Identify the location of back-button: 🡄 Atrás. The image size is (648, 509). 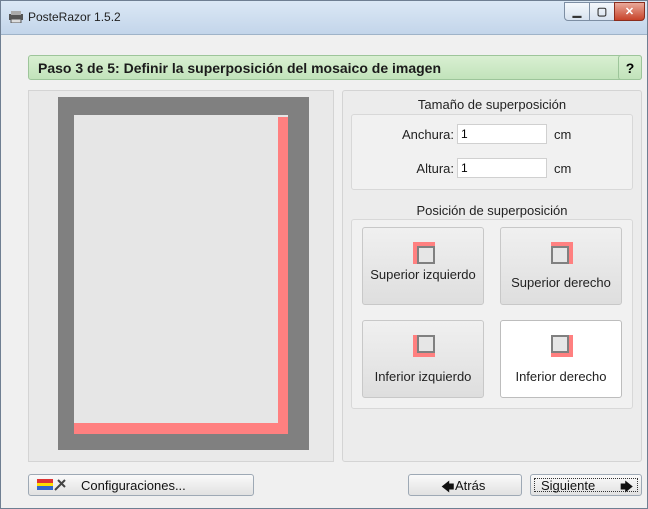
(465, 485).